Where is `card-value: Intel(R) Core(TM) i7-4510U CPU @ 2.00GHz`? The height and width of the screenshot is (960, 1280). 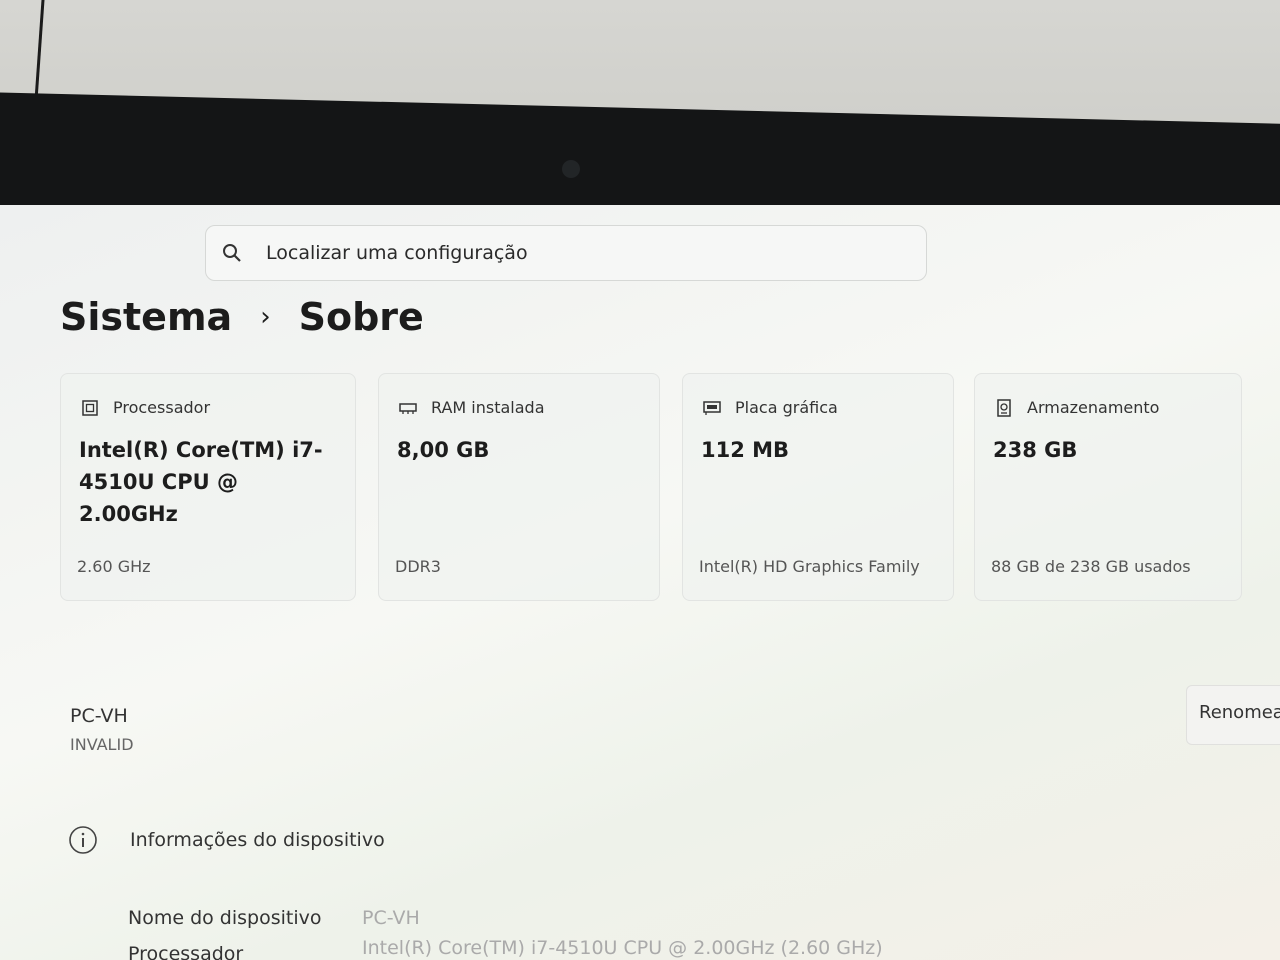 card-value: Intel(R) Core(TM) i7-4510U CPU @ 2.00GHz is located at coordinates (201, 482).